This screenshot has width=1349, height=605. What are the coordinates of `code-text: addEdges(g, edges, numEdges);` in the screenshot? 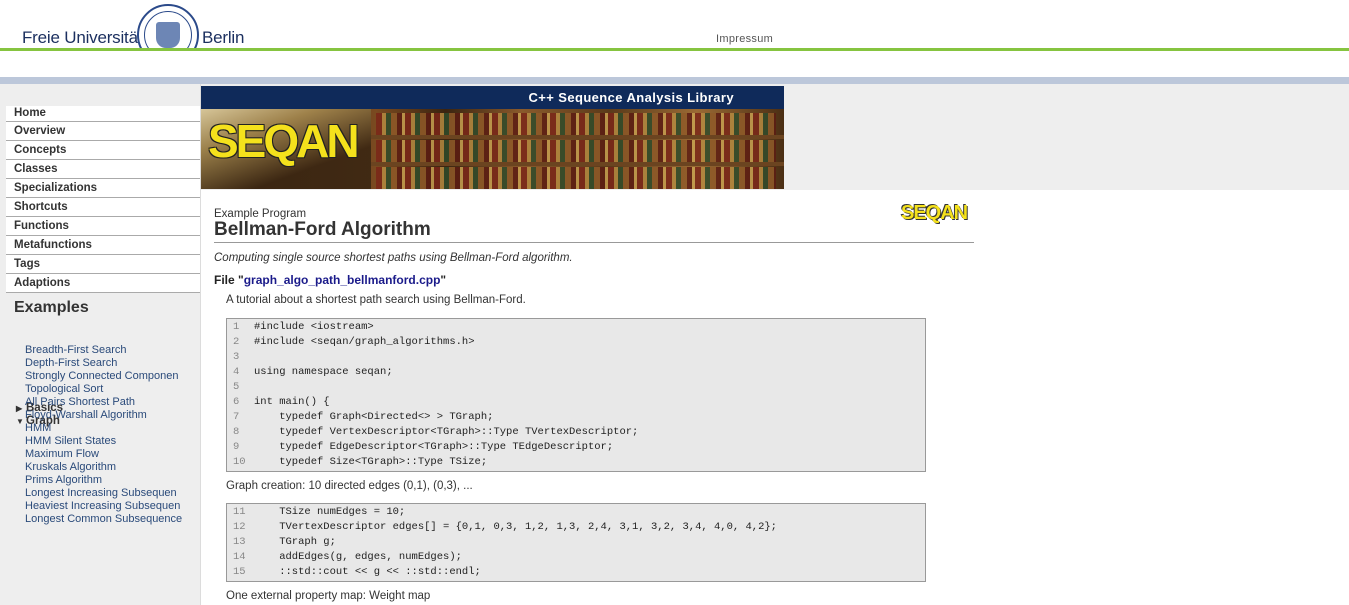 It's located at (358, 557).